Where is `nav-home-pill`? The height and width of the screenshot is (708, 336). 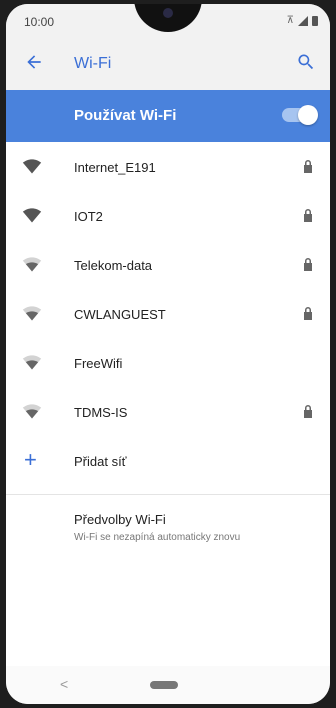
nav-home-pill is located at coordinates (164, 685).